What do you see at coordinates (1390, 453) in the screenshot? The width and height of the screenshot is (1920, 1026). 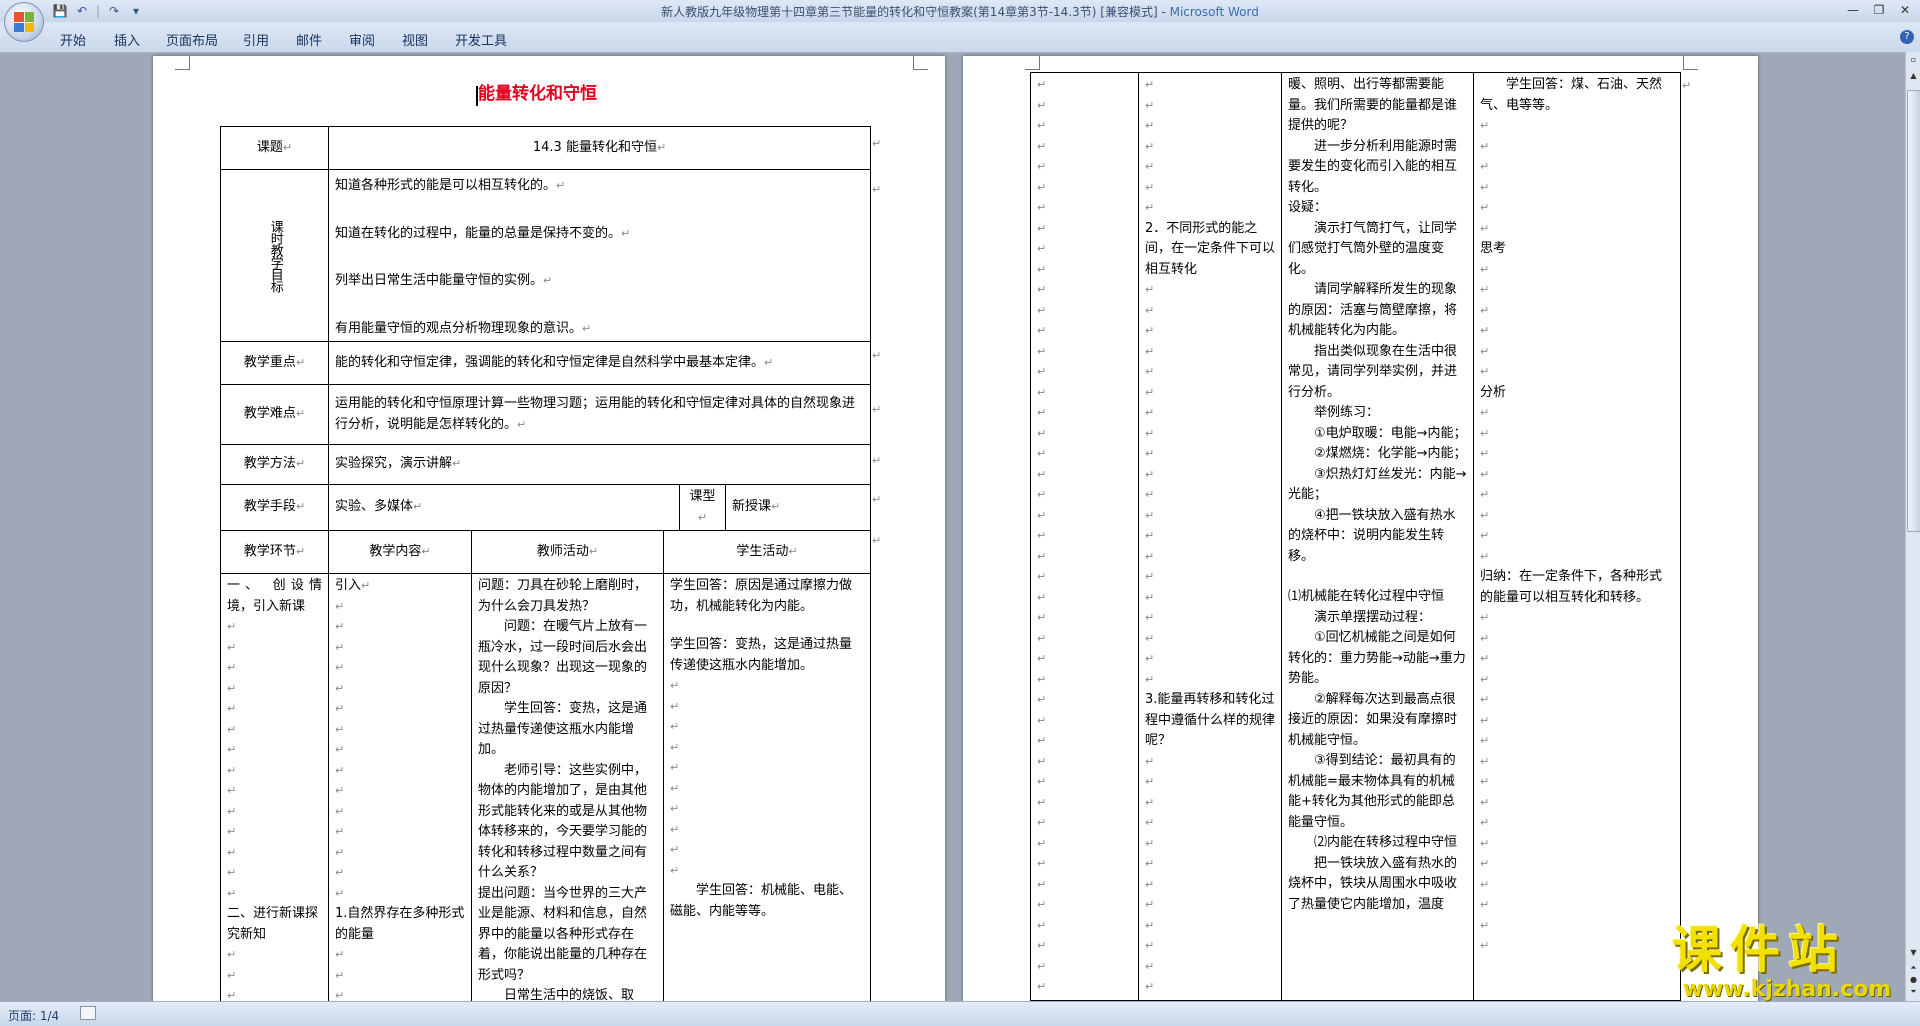 I see `teacher-para: ②煤燃烧：化学能→内能；` at bounding box center [1390, 453].